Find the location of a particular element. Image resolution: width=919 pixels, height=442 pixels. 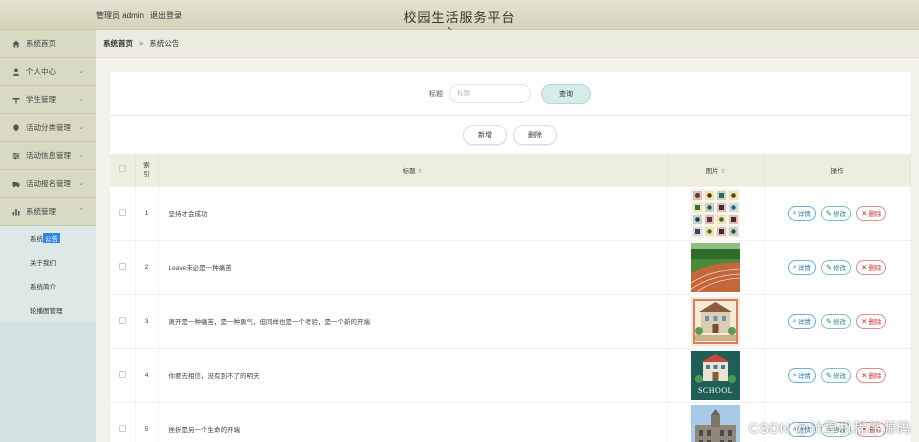

sidebar-item-label: 活动报名管理 is located at coordinates (48, 183).